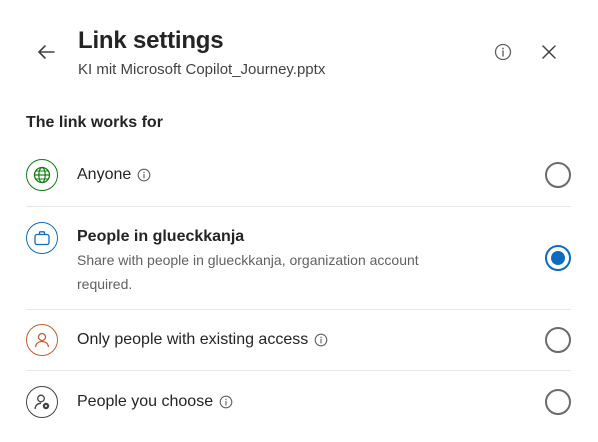 This screenshot has height=442, width=598. Describe the element at coordinates (42, 340) in the screenshot. I see `person-icon` at that location.